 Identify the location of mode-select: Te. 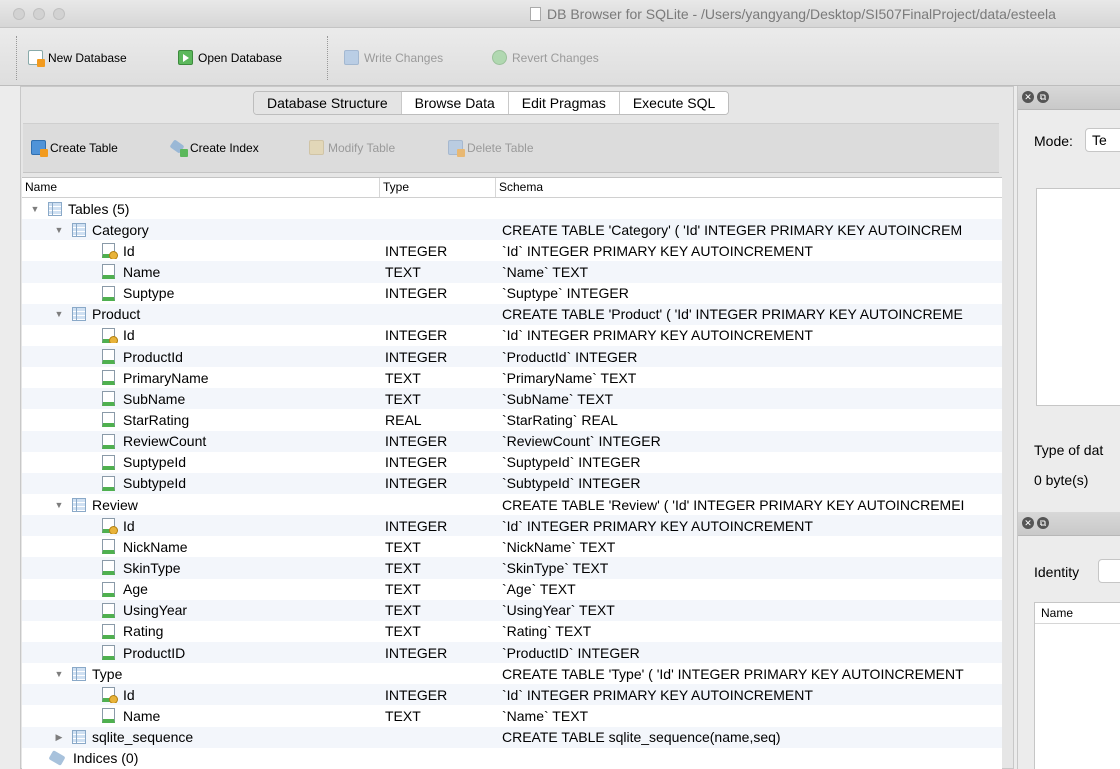
(1102, 140).